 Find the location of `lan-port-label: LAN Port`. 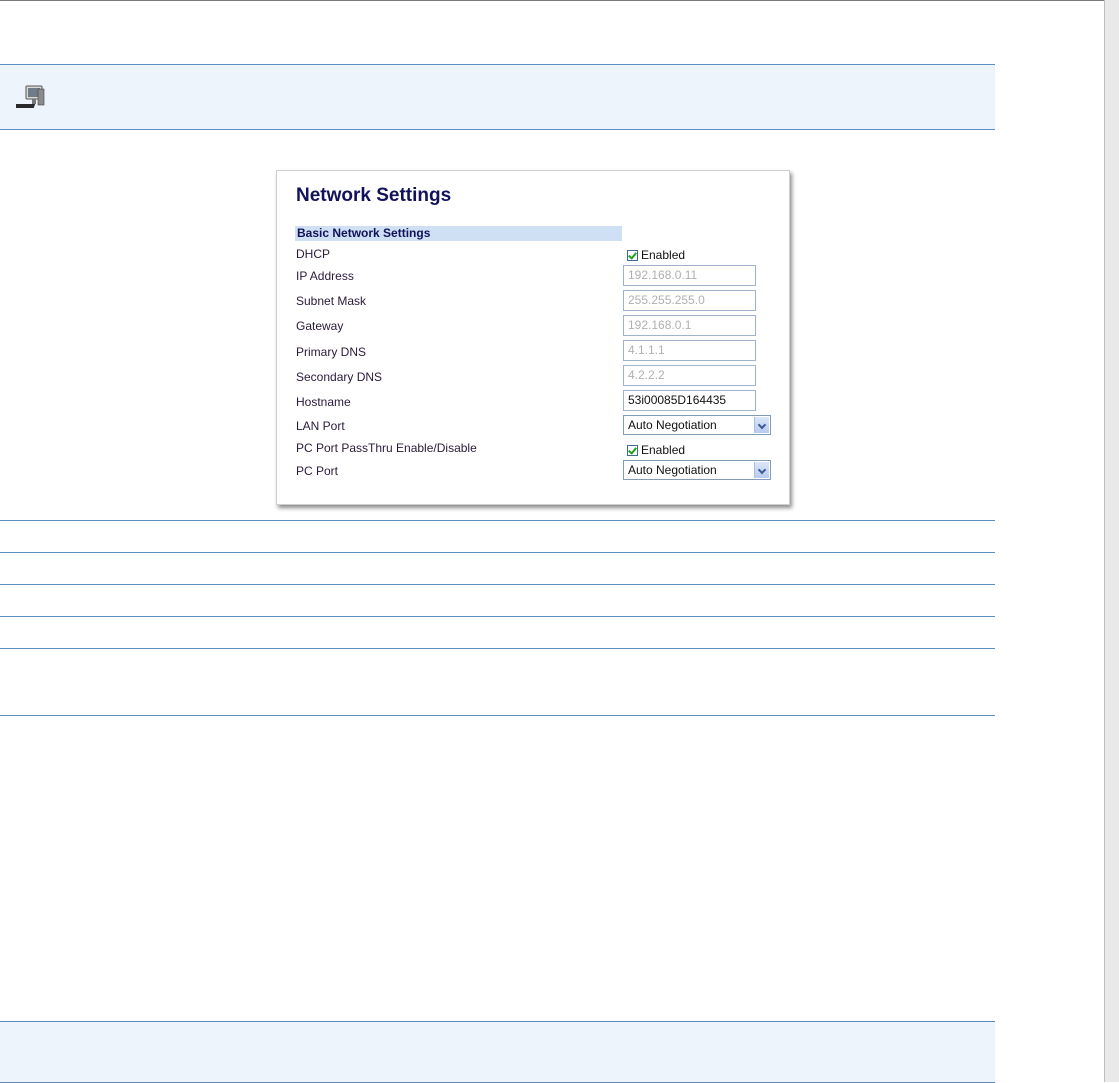

lan-port-label: LAN Port is located at coordinates (320, 426).